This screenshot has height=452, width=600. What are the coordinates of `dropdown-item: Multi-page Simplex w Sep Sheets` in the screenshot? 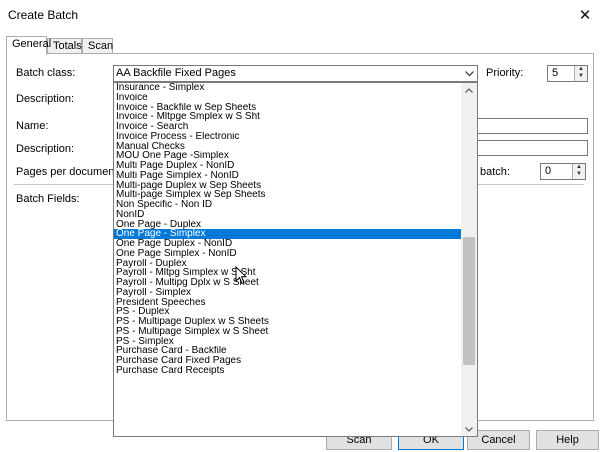 It's located at (288, 195).